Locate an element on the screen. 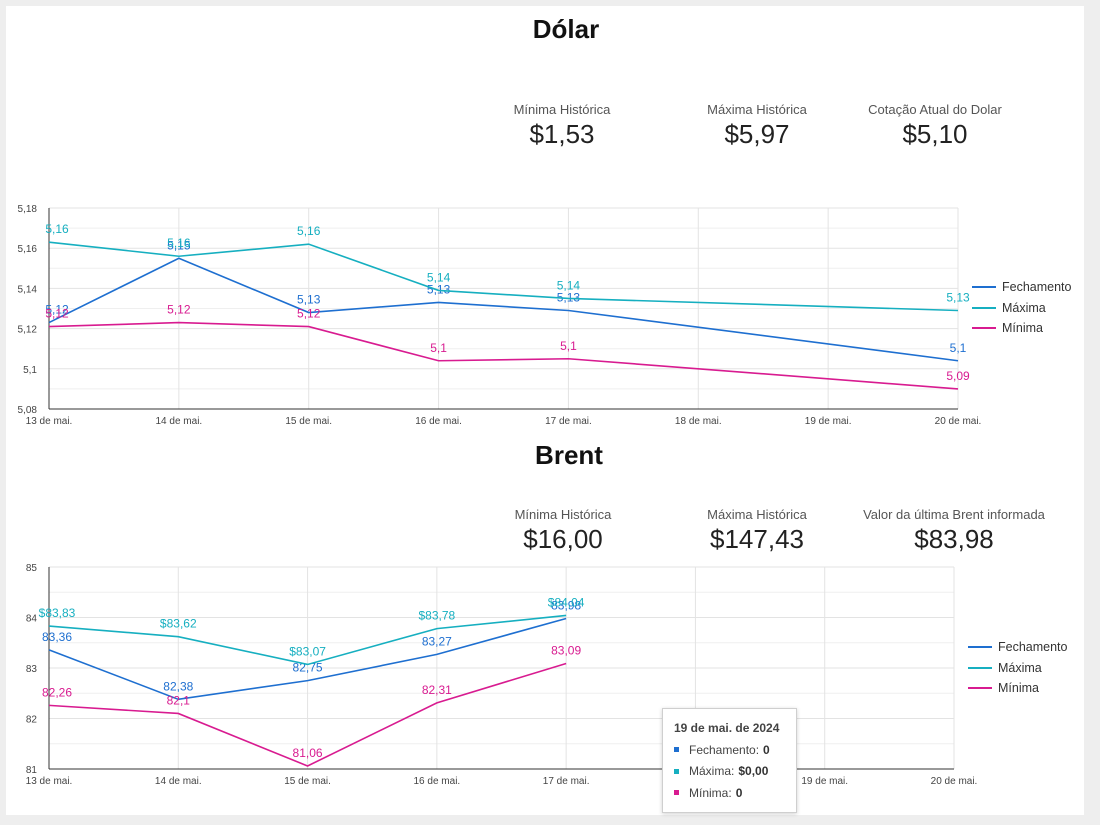 The image size is (1100, 825). tooltip-row-fechamento: Fechamento: 0 is located at coordinates (729, 750).